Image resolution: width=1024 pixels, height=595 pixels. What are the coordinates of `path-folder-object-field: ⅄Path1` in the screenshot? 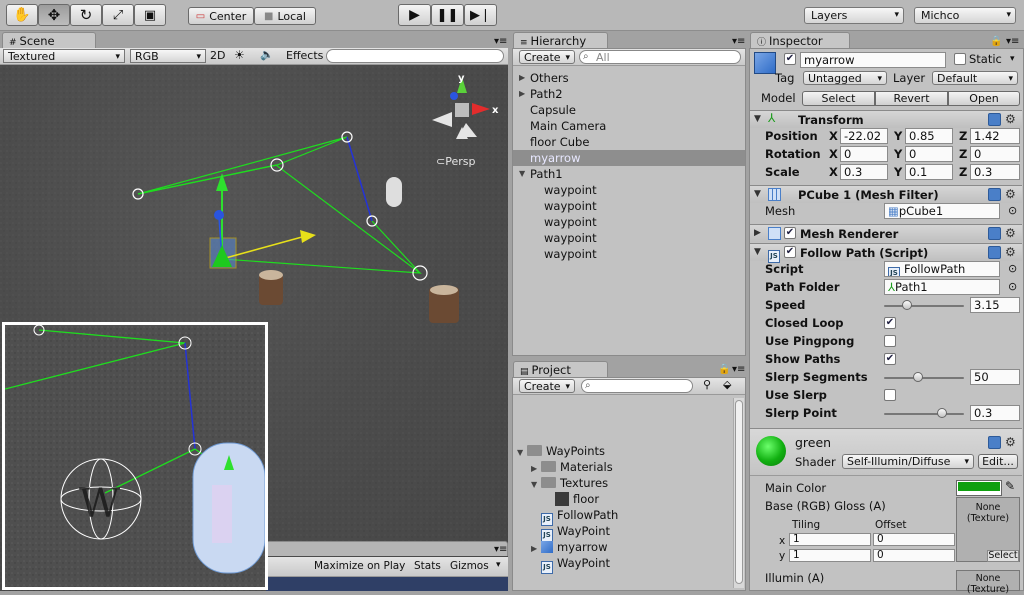 It's located at (942, 287).